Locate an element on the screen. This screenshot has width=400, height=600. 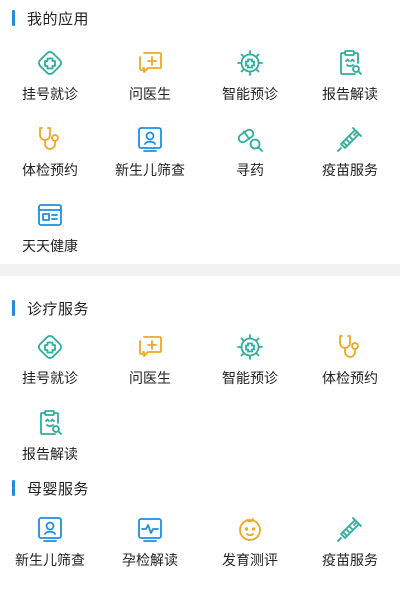
pulse-monitor-icon is located at coordinates (150, 529).